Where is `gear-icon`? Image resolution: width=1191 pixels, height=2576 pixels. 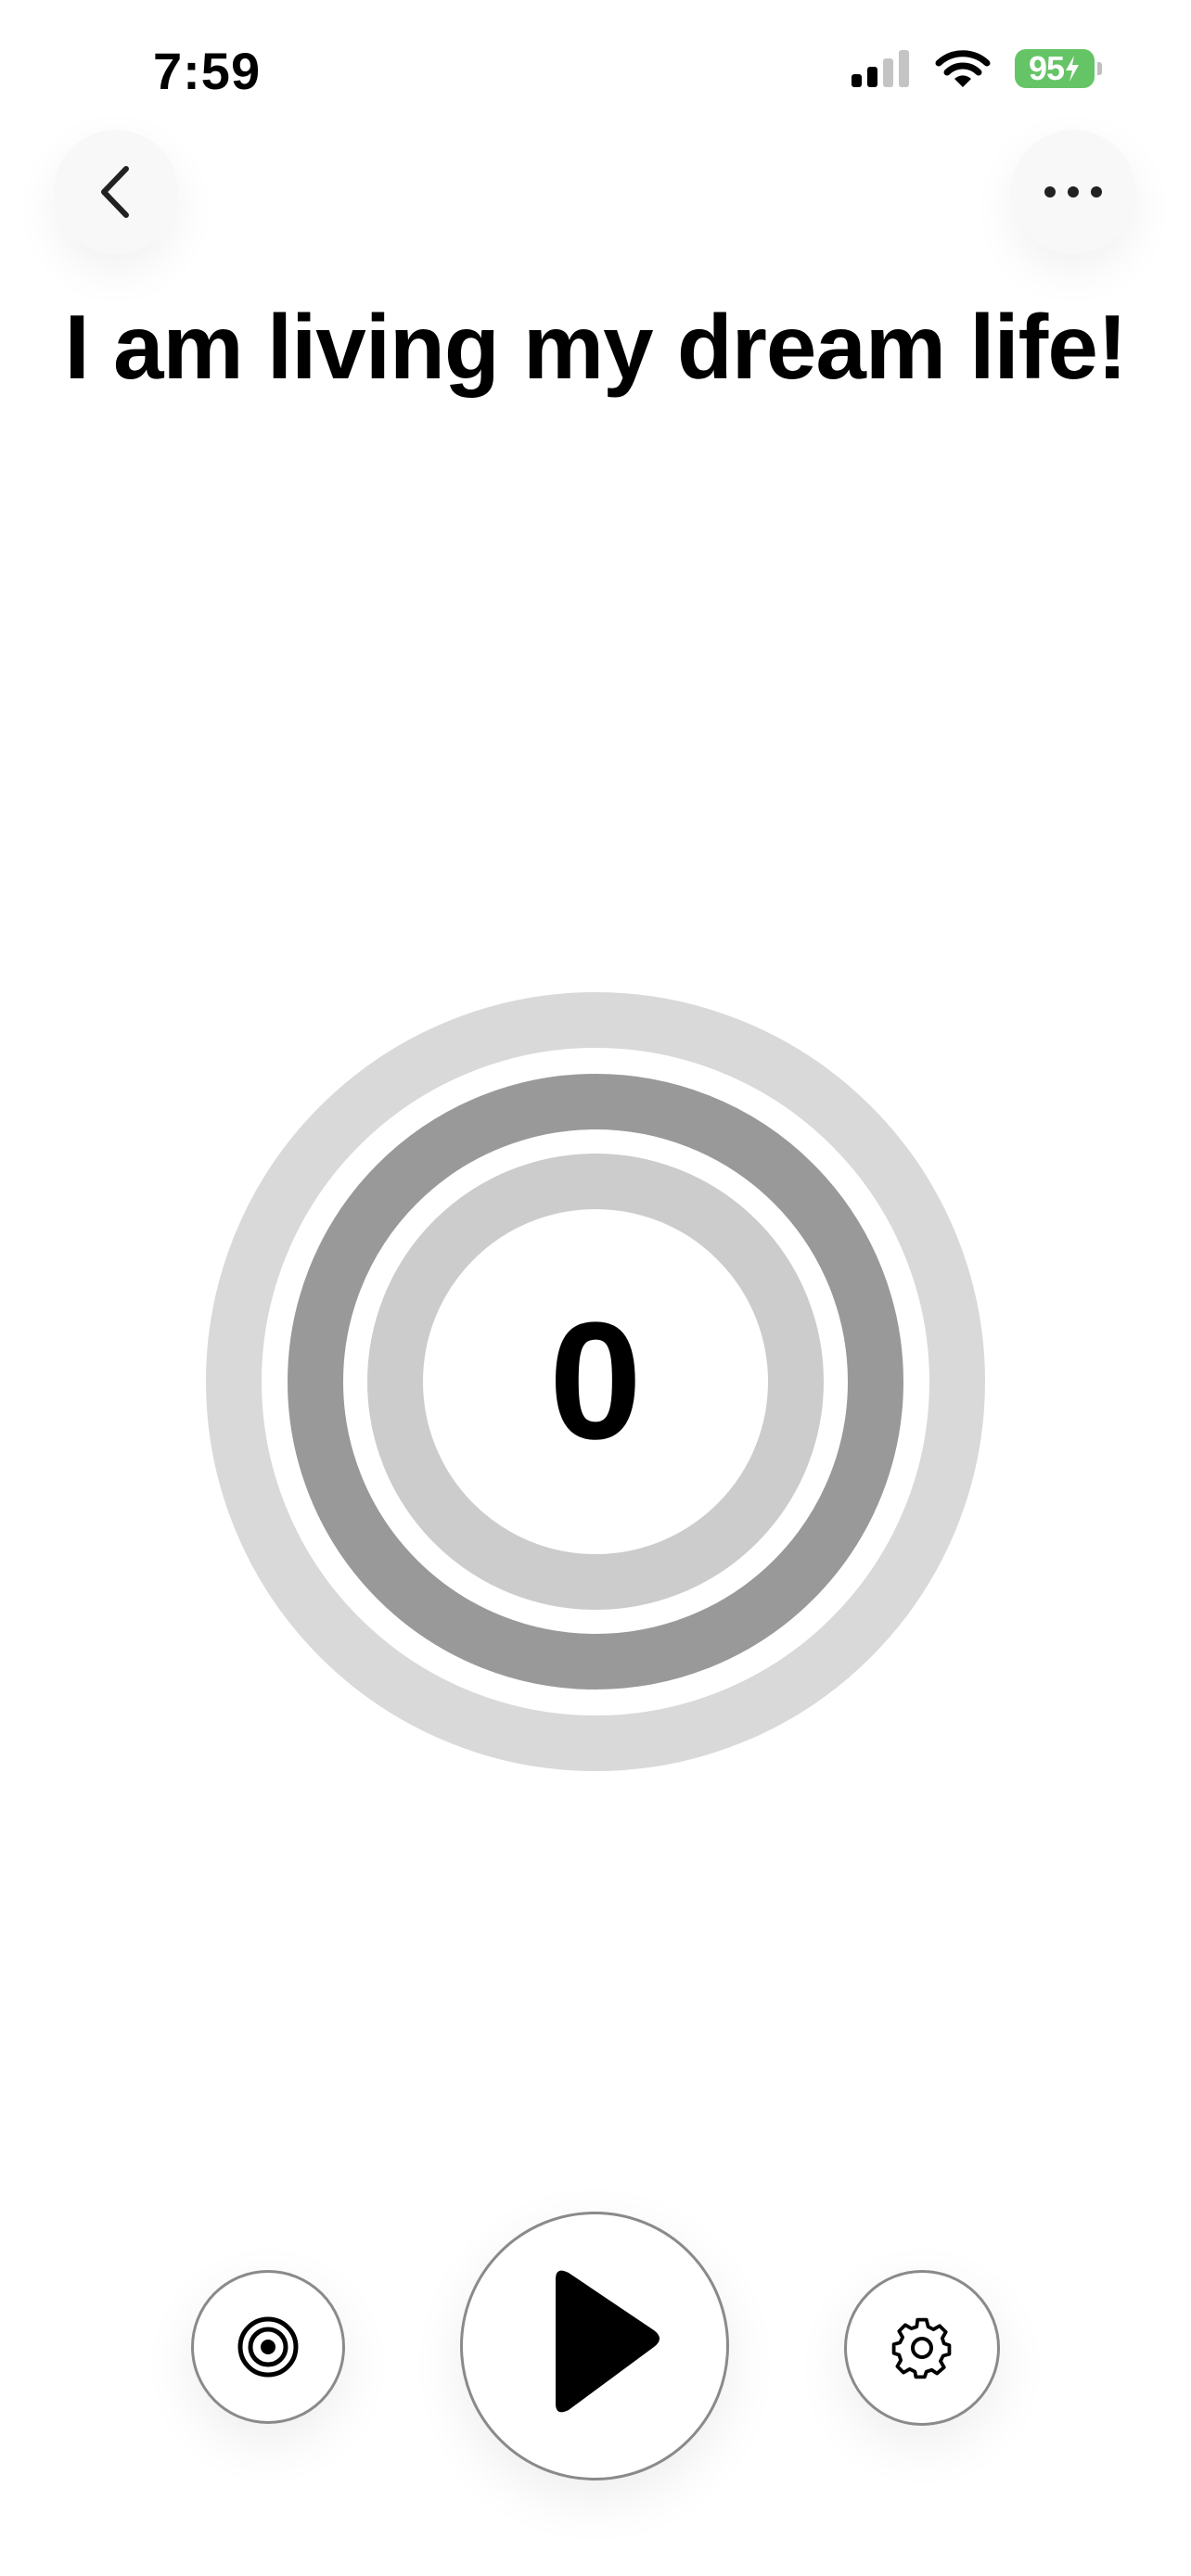 gear-icon is located at coordinates (921, 2348).